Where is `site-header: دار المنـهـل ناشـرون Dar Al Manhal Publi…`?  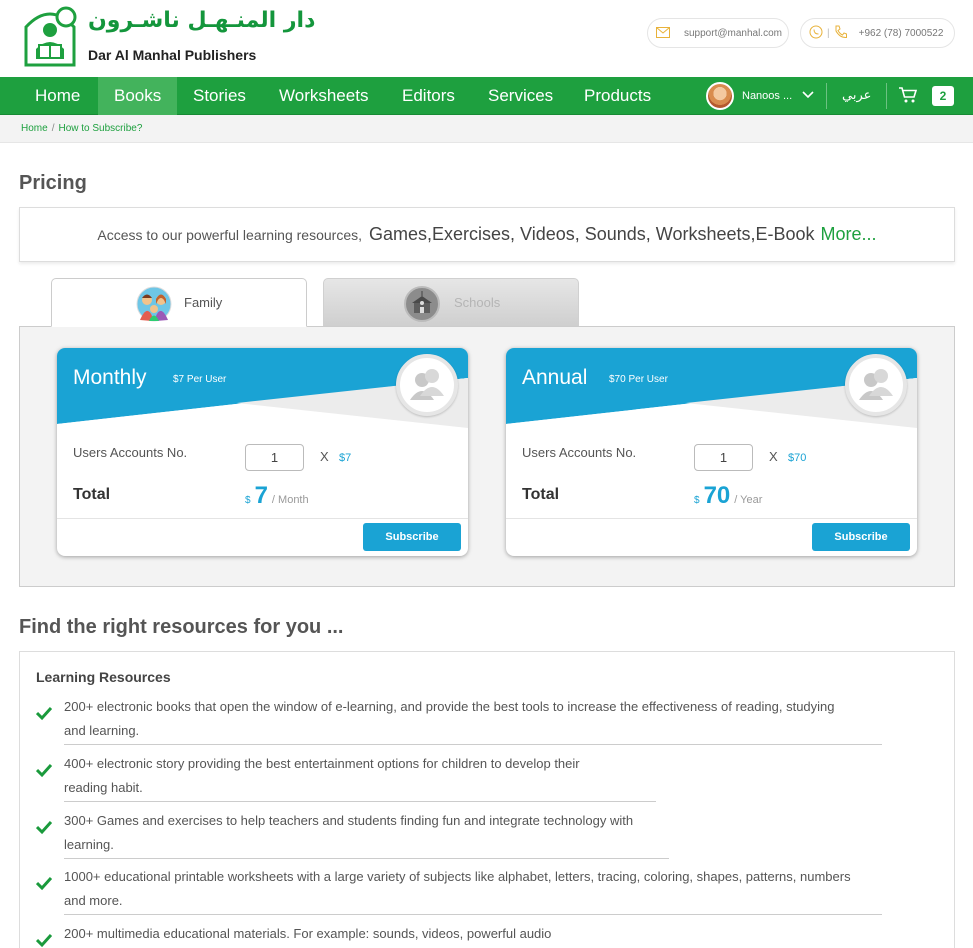 site-header: دار المنـهـل ناشـرون Dar Al Manhal Publi… is located at coordinates (486, 38).